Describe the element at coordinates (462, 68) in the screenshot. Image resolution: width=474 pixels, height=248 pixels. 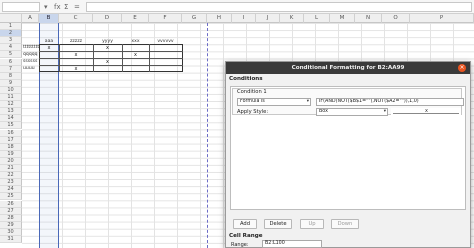
I see `close-icon: ×` at that location.